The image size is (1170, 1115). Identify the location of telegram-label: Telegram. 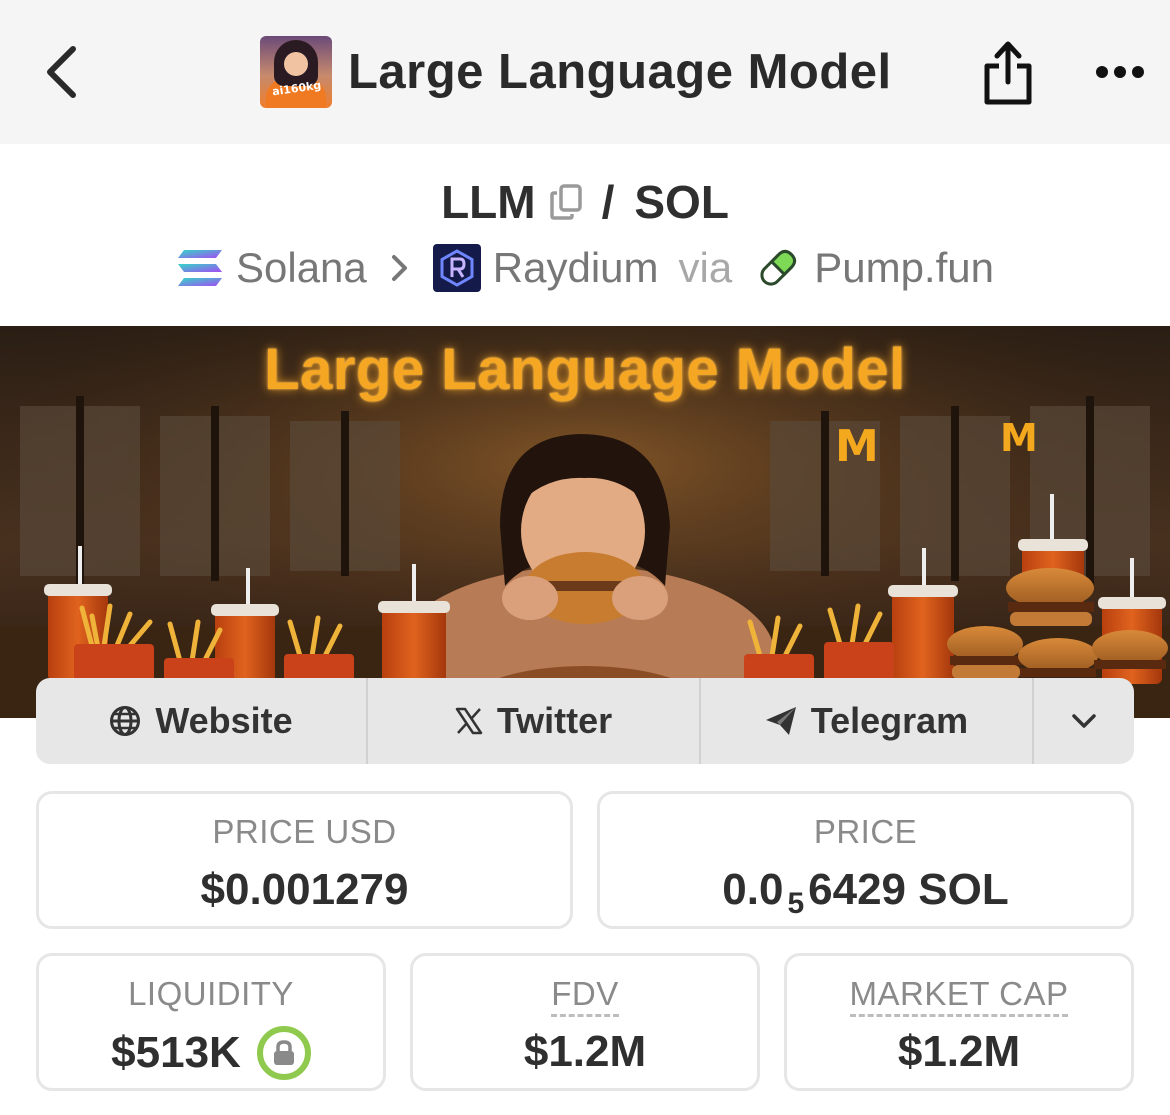
(889, 720).